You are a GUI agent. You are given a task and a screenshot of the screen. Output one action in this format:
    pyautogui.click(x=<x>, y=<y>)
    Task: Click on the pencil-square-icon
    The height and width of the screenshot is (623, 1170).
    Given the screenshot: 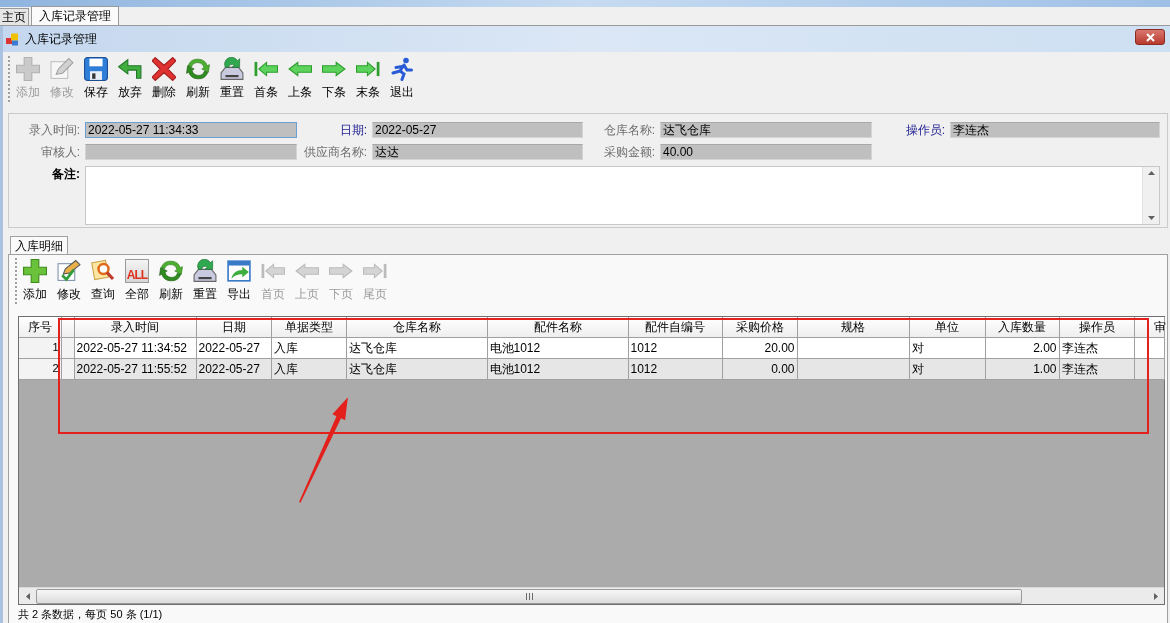 What is the action you would take?
    pyautogui.click(x=62, y=69)
    